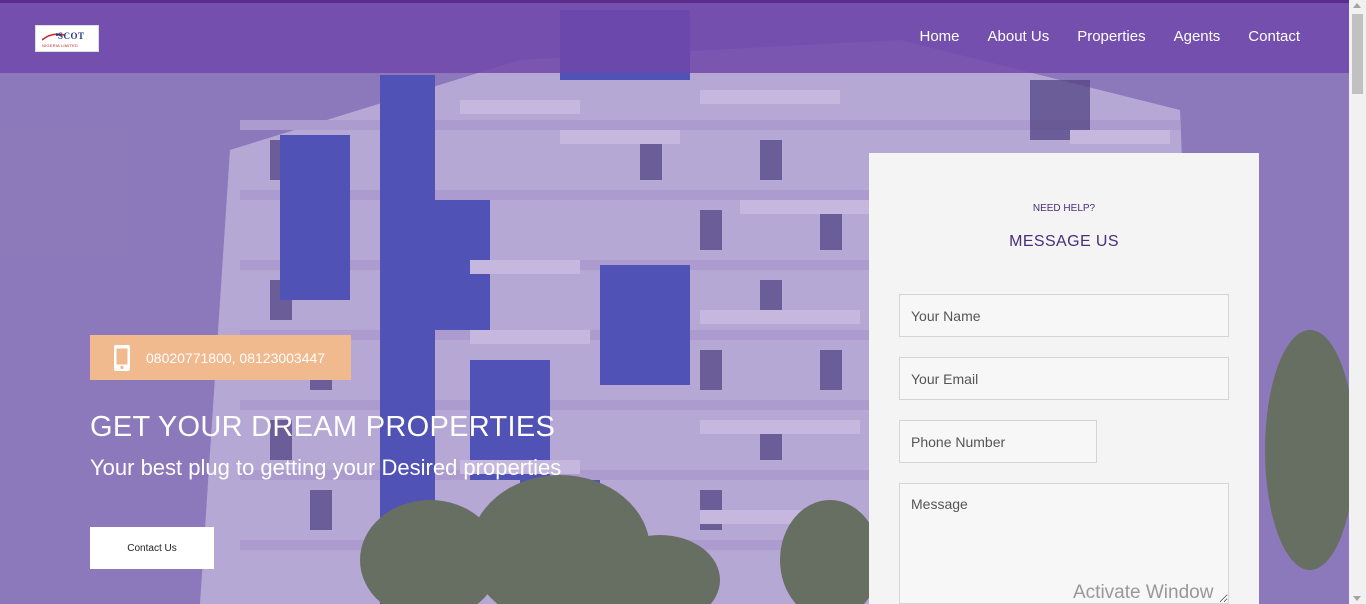 The height and width of the screenshot is (604, 1366). Describe the element at coordinates (1064, 208) in the screenshot. I see `form-eyebrow: NEED HELP?` at that location.